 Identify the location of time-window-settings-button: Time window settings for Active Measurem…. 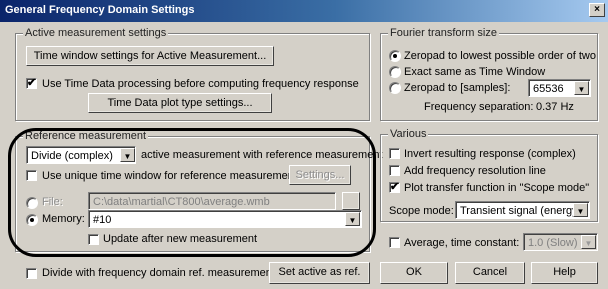
(150, 56).